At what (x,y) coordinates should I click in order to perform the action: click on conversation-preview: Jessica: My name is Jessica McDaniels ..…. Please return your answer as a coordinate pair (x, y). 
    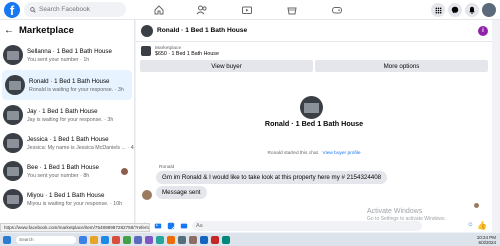
    Looking at the image, I should click on (80, 147).